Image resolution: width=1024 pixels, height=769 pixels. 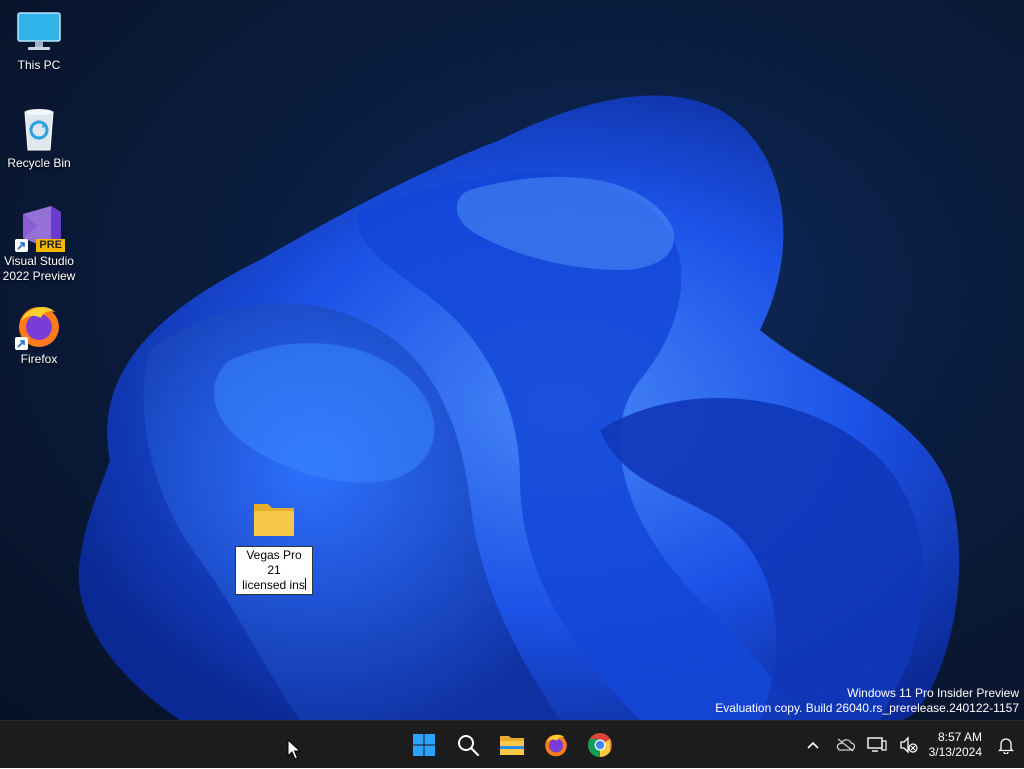 I want to click on file-explorer-button, so click(x=512, y=745).